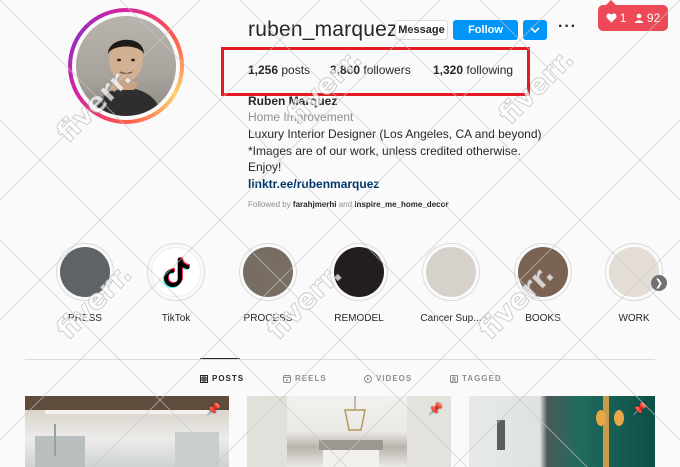  Describe the element at coordinates (567, 27) in the screenshot. I see `more-options-icon: ···` at that location.